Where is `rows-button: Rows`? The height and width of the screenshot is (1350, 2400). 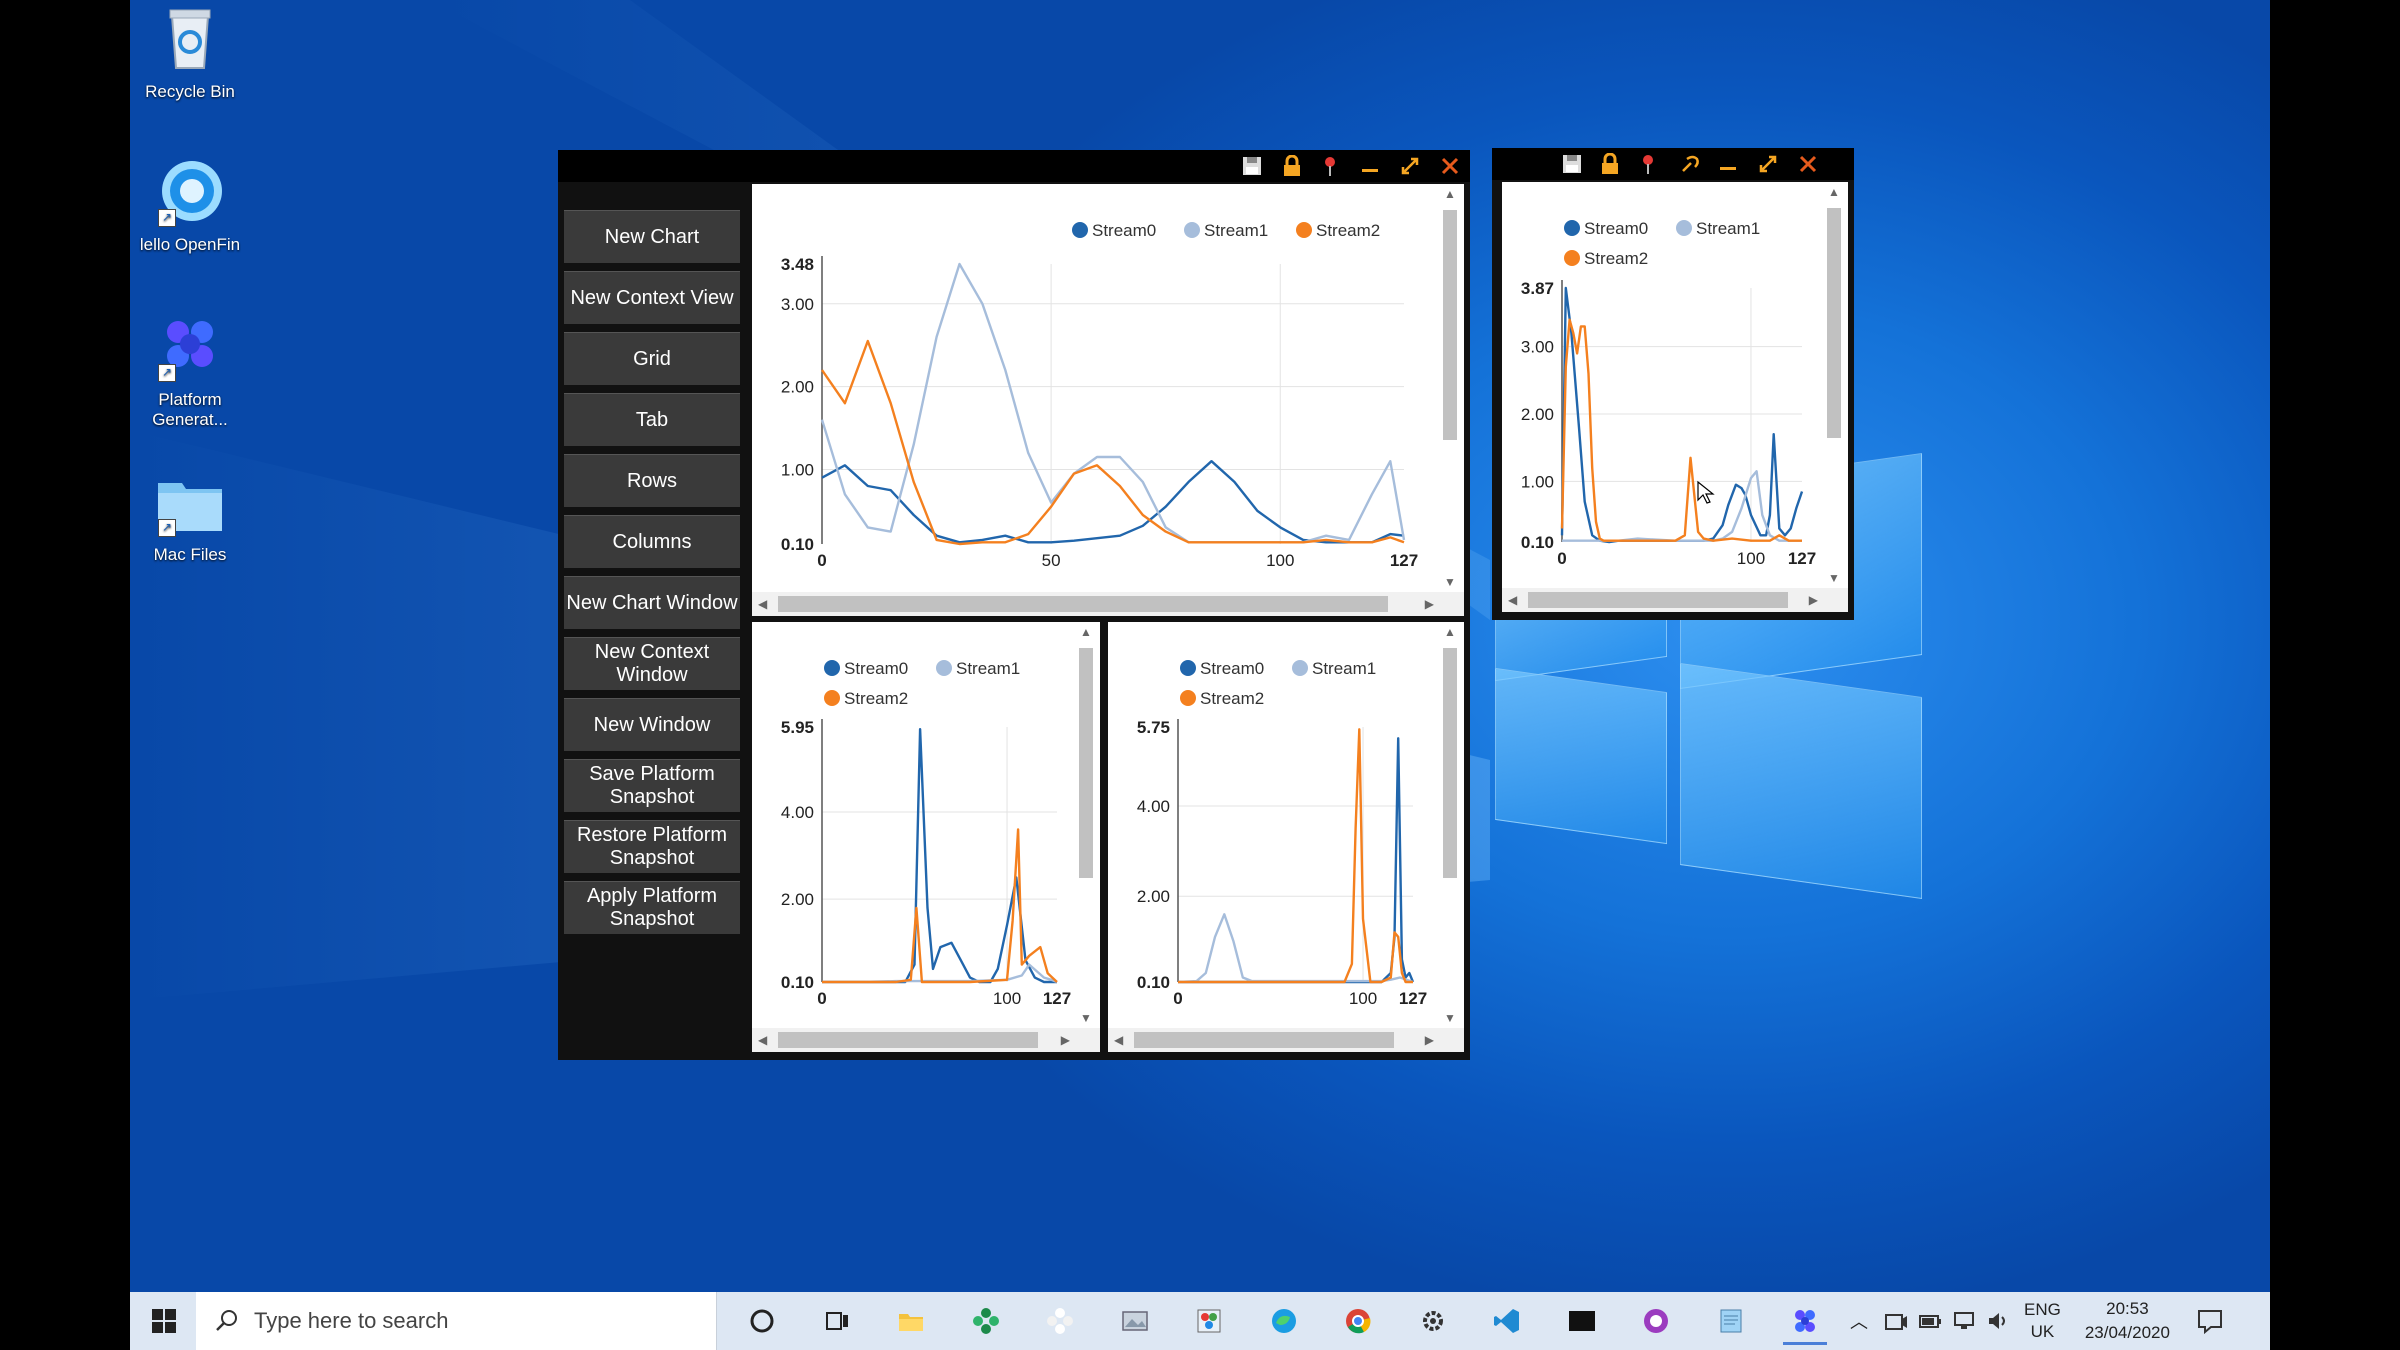
rows-button: Rows is located at coordinates (652, 480).